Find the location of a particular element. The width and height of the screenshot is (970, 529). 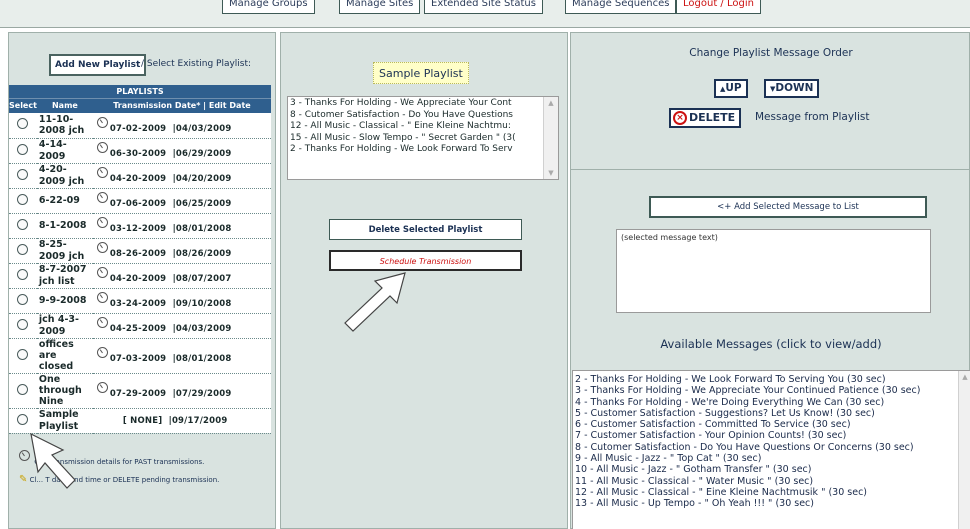

extended-site-status-button: Extended Site Status is located at coordinates (483, 7).